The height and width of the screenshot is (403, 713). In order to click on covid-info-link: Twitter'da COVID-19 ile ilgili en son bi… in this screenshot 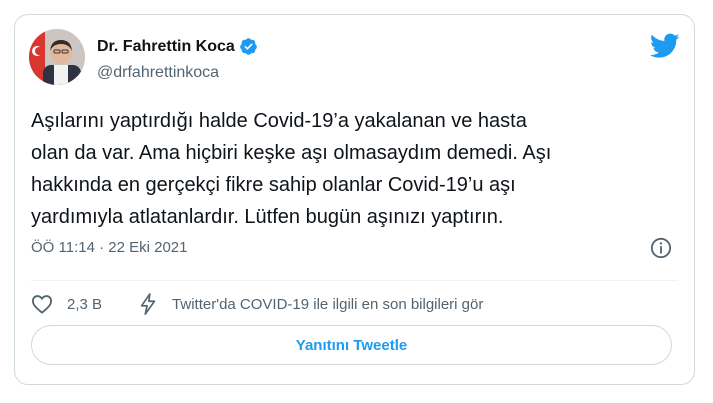, I will do `click(310, 304)`.